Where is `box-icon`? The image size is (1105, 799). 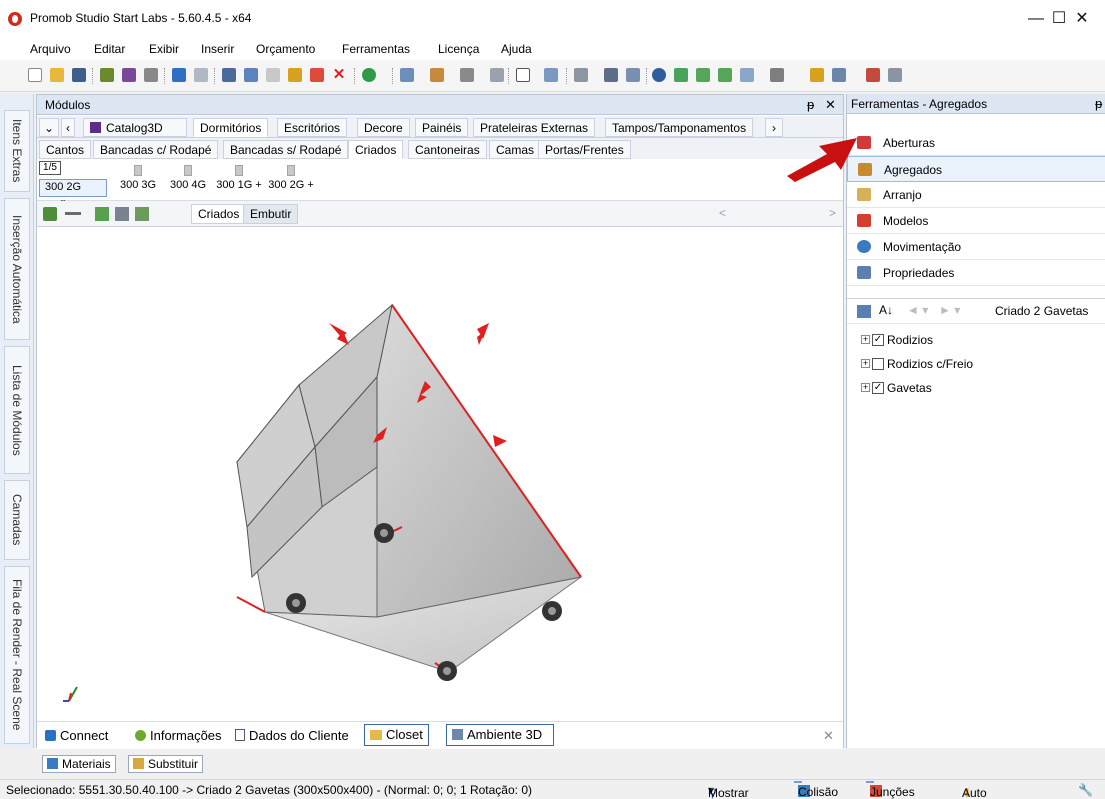 box-icon is located at coordinates (777, 75).